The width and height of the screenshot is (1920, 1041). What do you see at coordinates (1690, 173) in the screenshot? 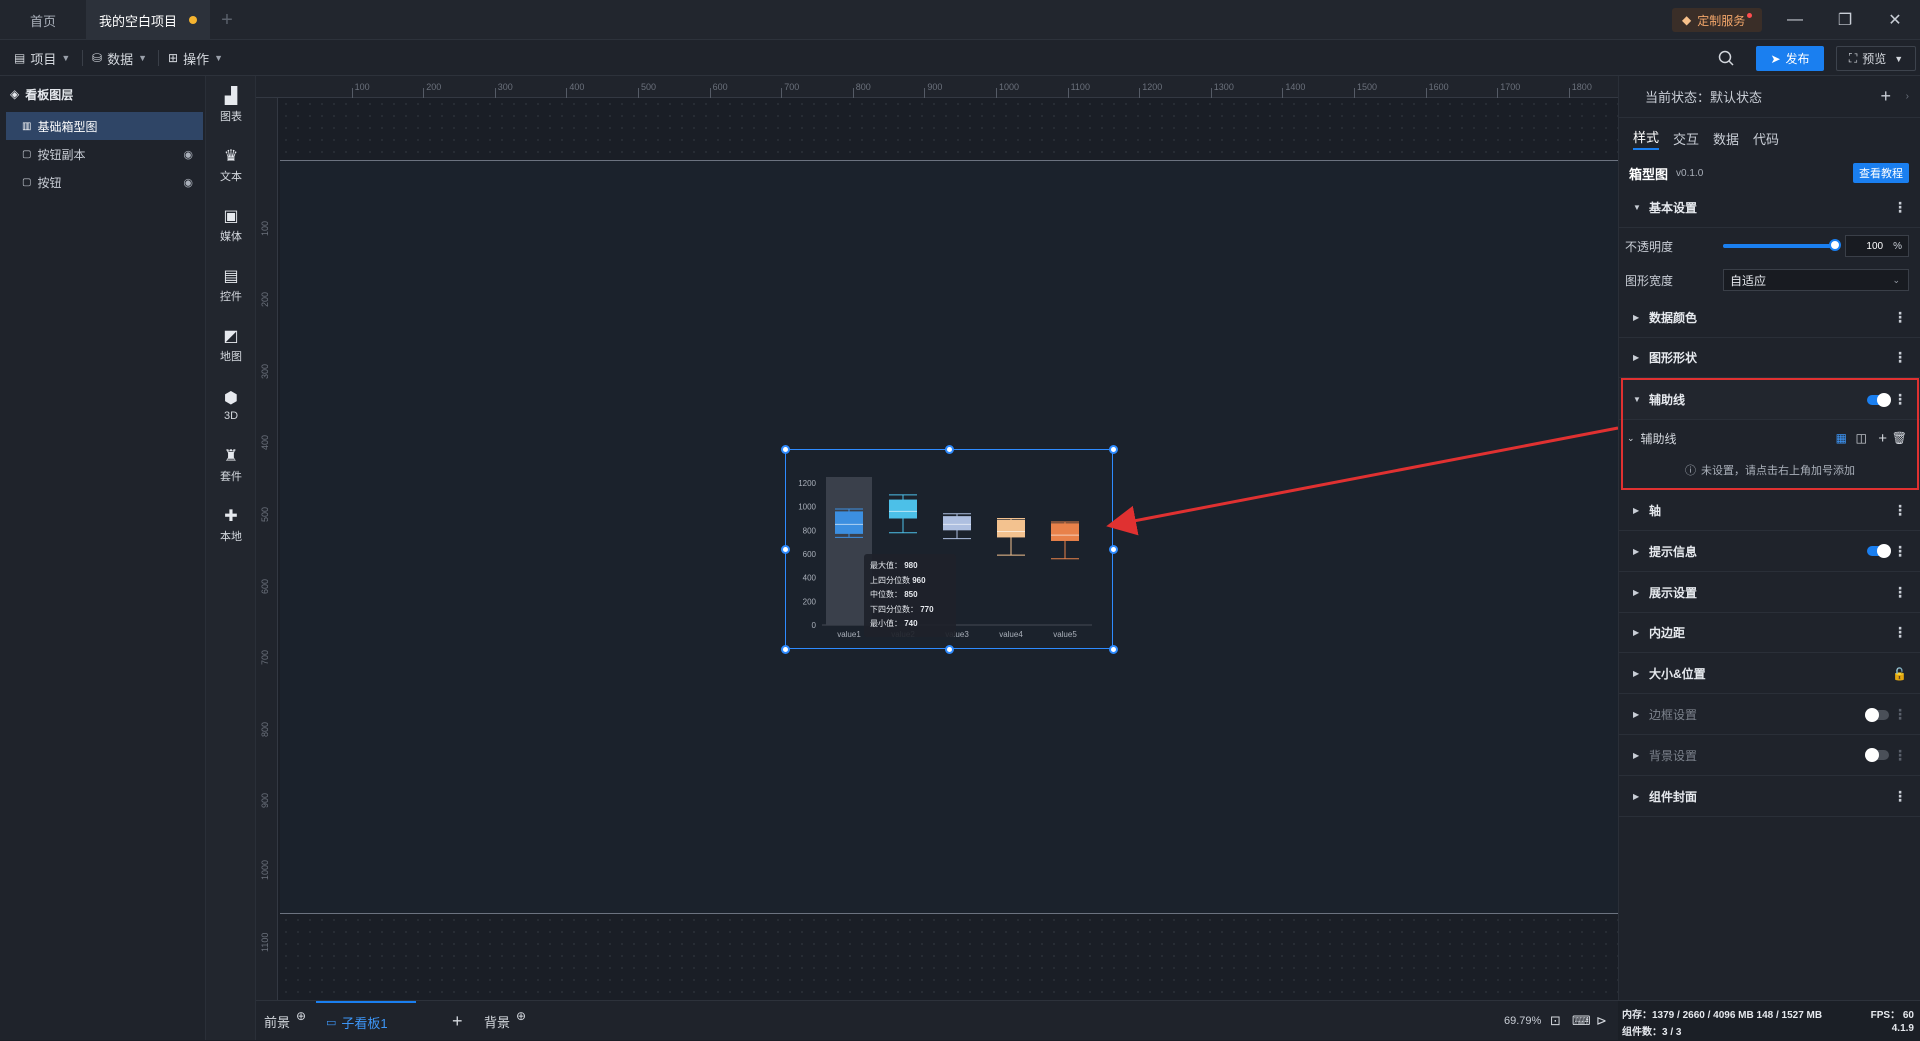
I see `component-version: v0.1.0` at bounding box center [1690, 173].